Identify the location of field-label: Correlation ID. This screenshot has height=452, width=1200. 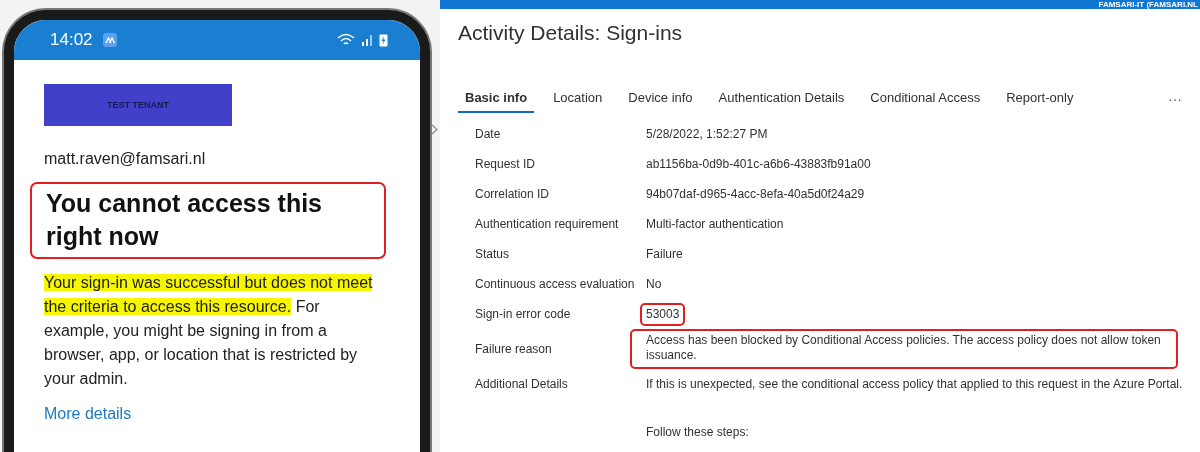
(513, 194).